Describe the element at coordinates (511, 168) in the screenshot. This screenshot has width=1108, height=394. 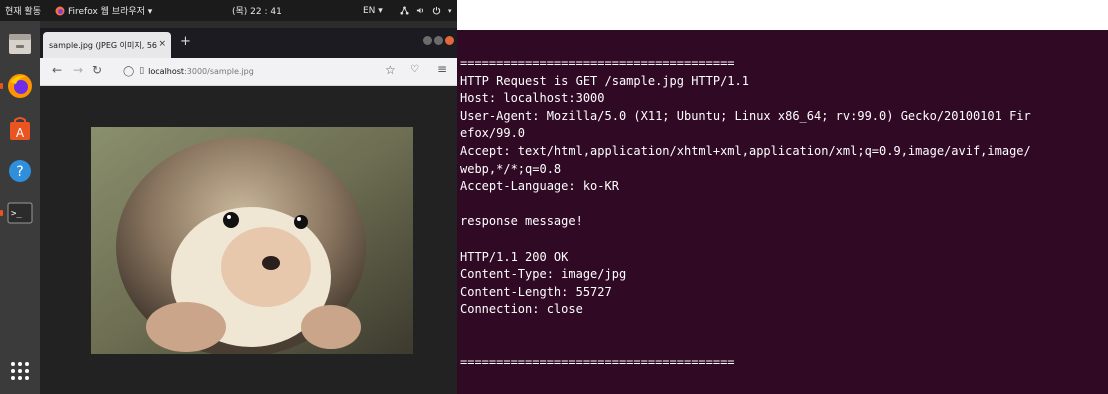
I see `terminal-line: webp,*/*;q=0.8` at that location.